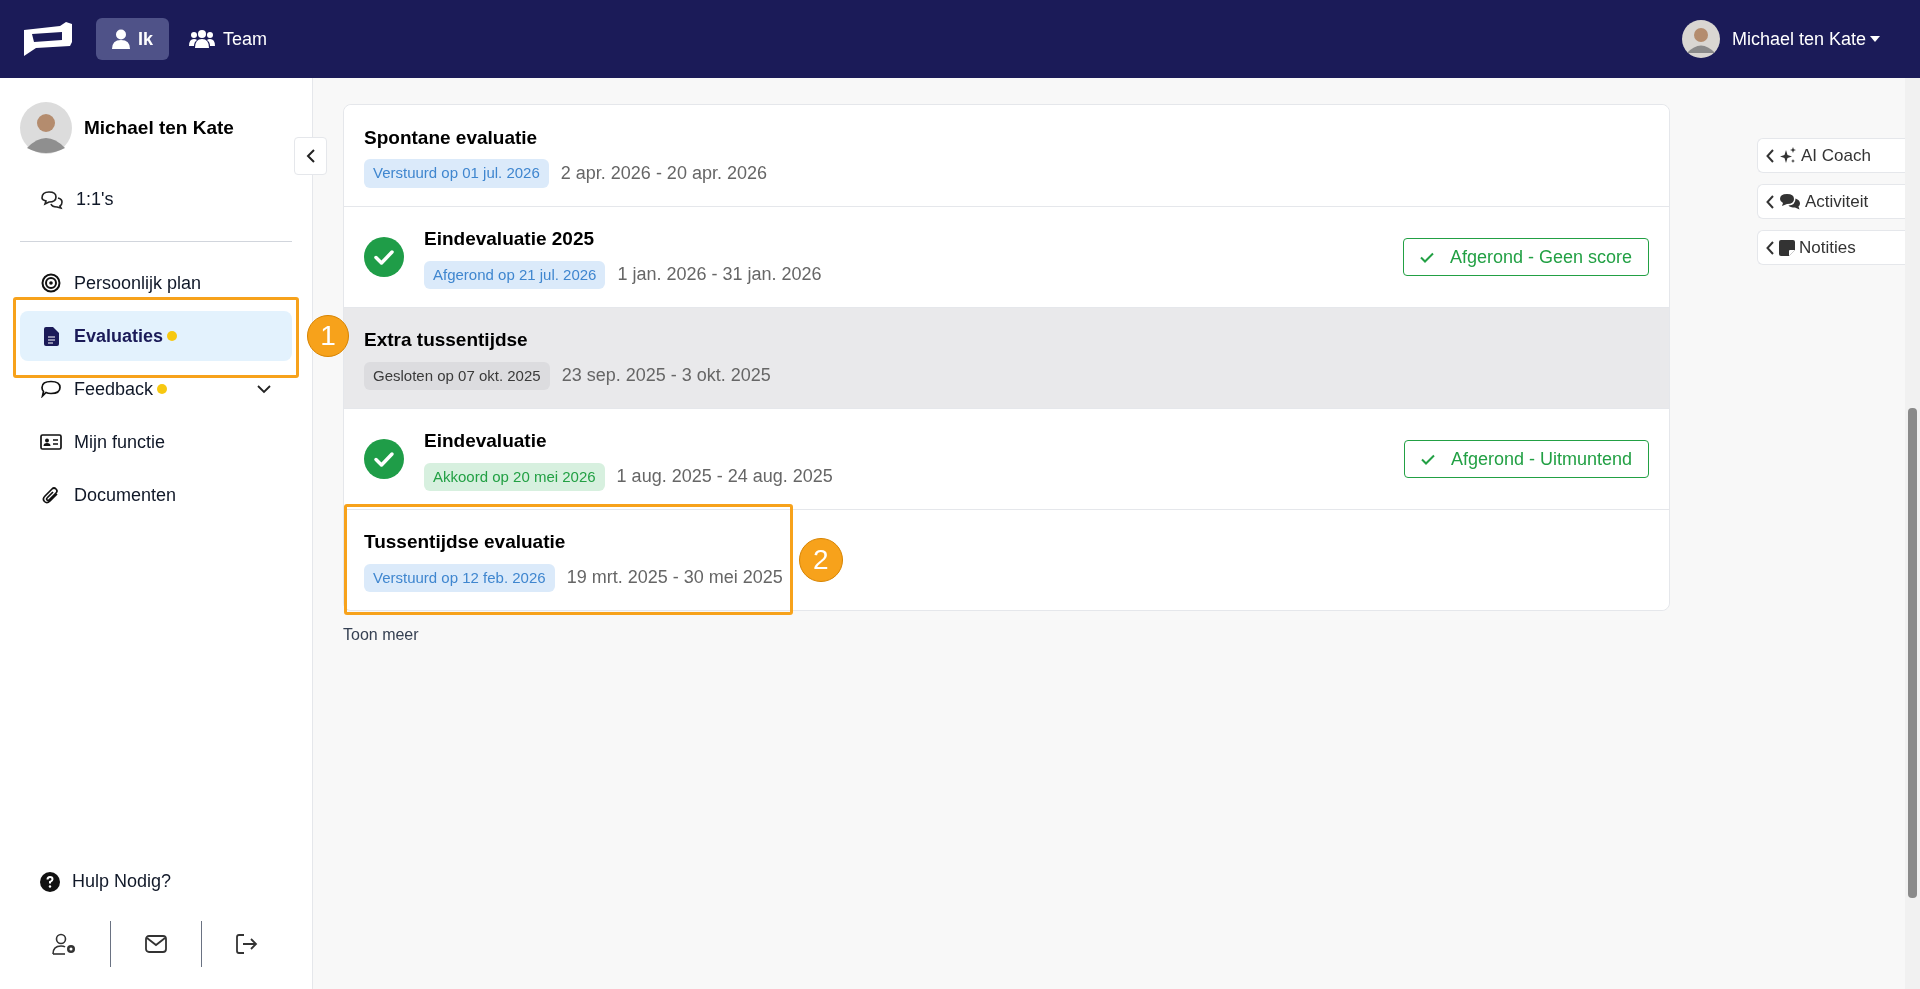 The width and height of the screenshot is (1920, 989). I want to click on sparkle-icon, so click(1788, 155).